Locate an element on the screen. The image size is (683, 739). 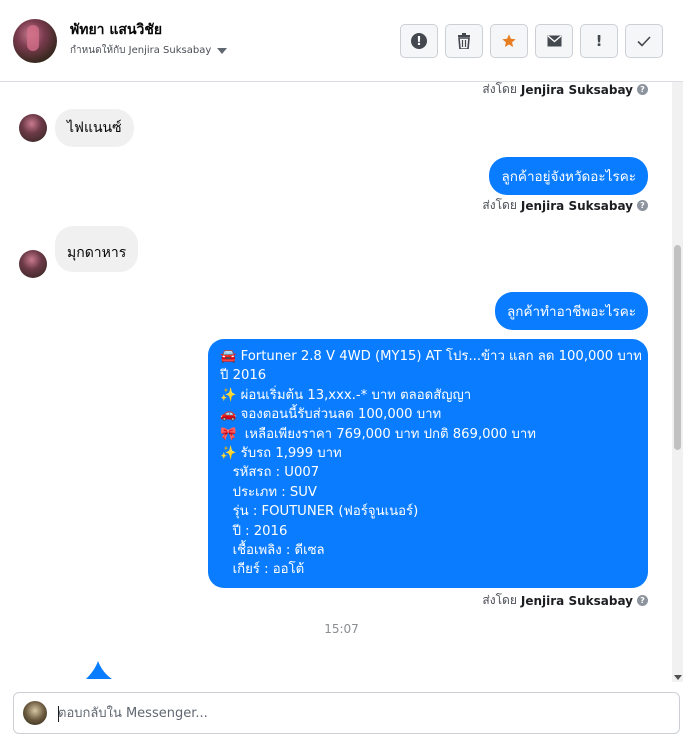
incoming-message: ไฟแนนซ์ is located at coordinates (94, 128).